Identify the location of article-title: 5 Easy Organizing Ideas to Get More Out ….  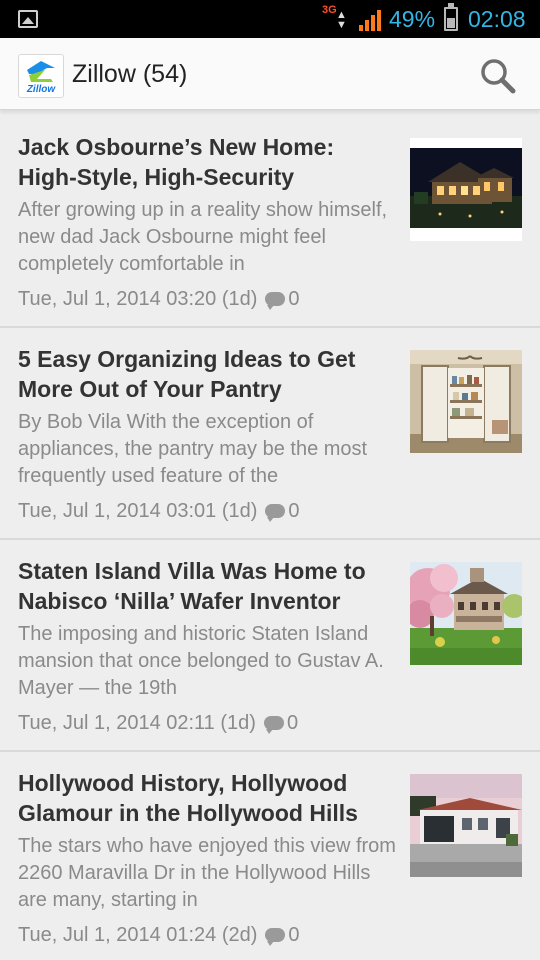
(187, 374).